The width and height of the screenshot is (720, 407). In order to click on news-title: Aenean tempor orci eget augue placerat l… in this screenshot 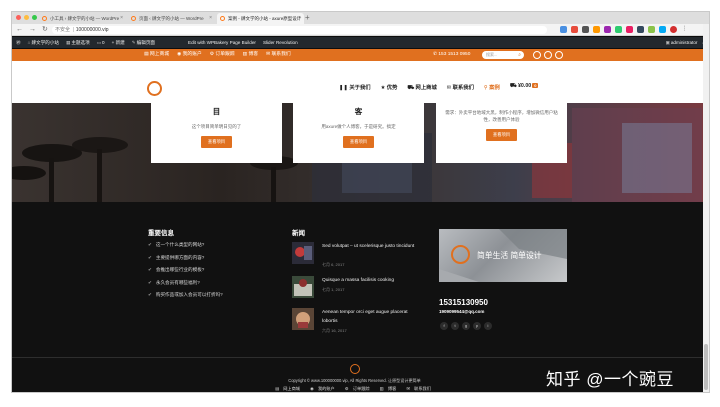, I will do `click(372, 317)`.